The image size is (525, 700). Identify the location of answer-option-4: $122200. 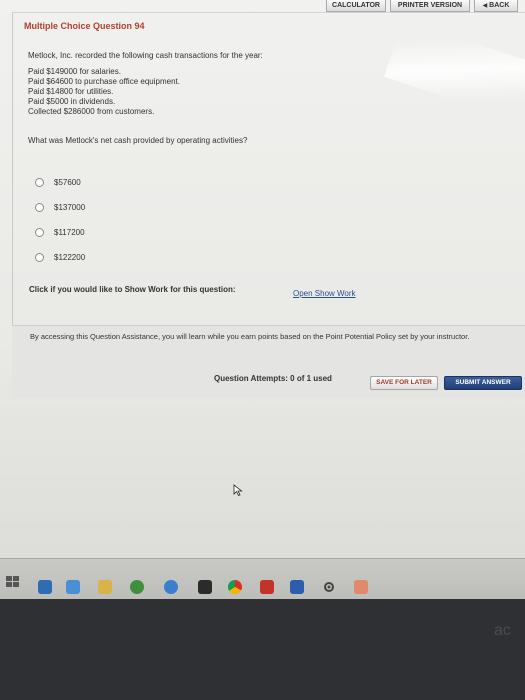
(60, 257).